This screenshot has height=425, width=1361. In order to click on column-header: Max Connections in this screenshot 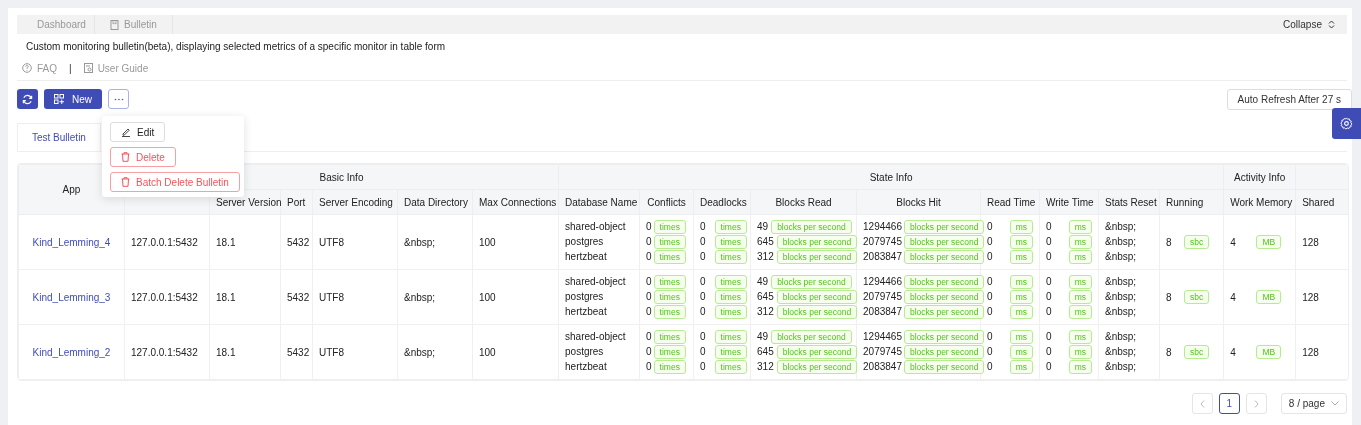, I will do `click(515, 202)`.